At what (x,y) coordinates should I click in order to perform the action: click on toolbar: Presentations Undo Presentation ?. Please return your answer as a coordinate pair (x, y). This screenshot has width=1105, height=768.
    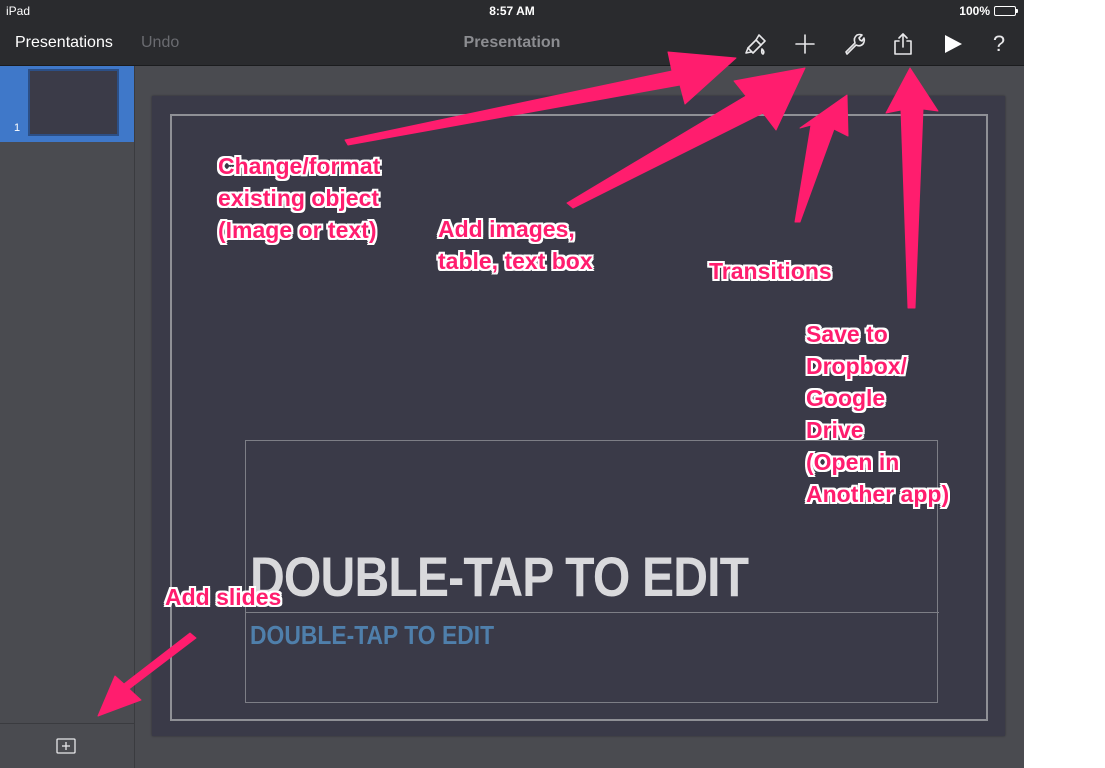
    Looking at the image, I should click on (512, 44).